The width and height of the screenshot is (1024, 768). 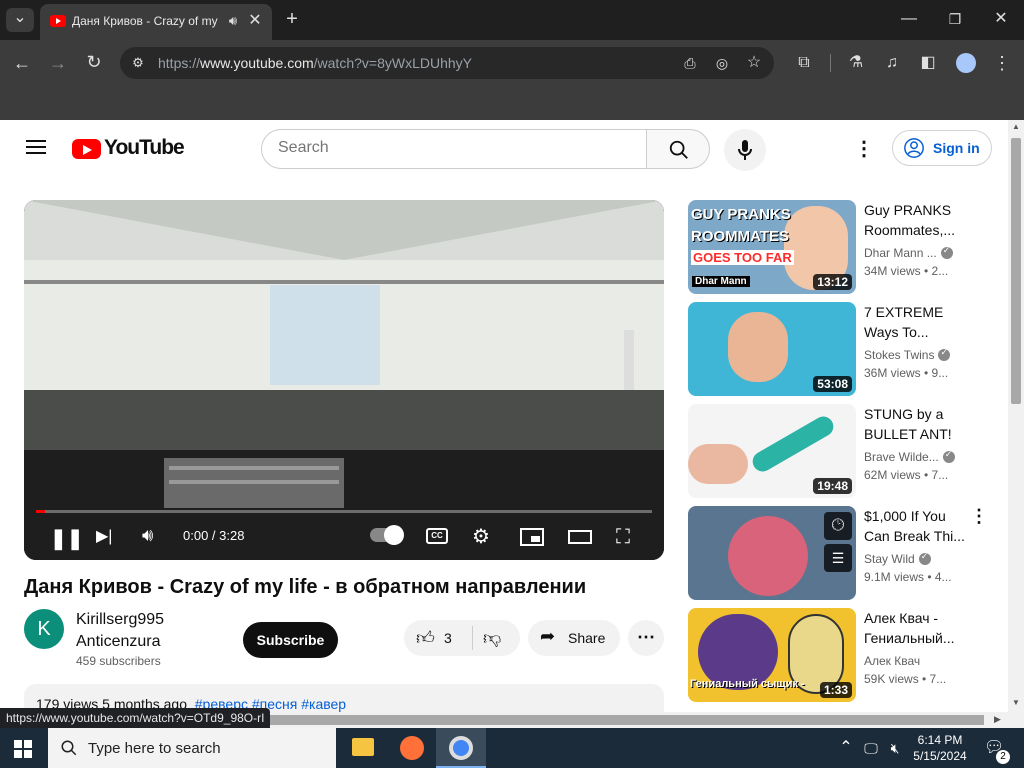 What do you see at coordinates (914, 354) in the screenshot?
I see `recommendation-channel: Stokes Twins` at bounding box center [914, 354].